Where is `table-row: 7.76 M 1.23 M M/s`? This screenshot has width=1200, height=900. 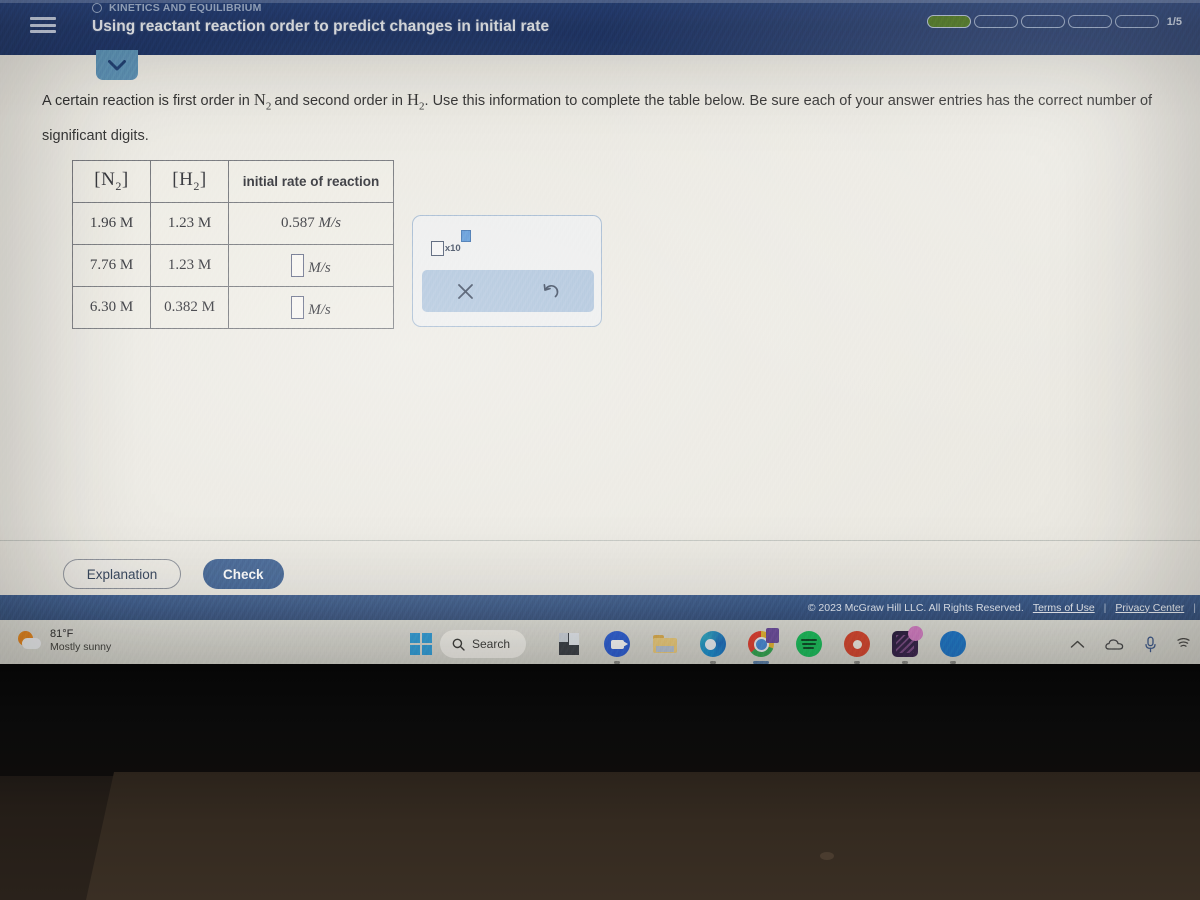
table-row: 7.76 M 1.23 M M/s is located at coordinates (233, 265).